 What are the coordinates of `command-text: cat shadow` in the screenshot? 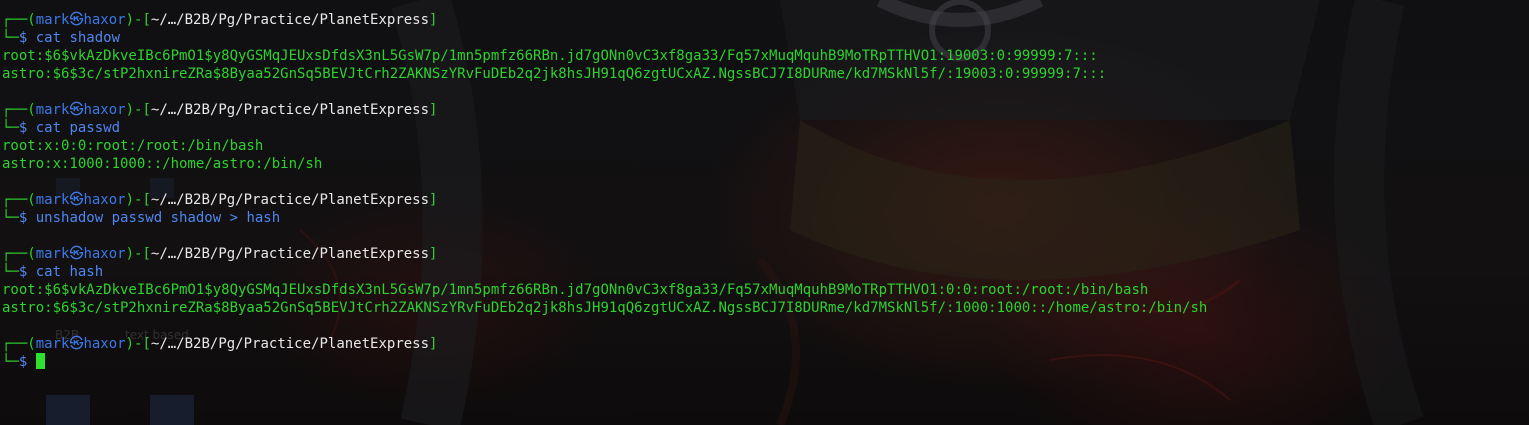 It's located at (78, 38).